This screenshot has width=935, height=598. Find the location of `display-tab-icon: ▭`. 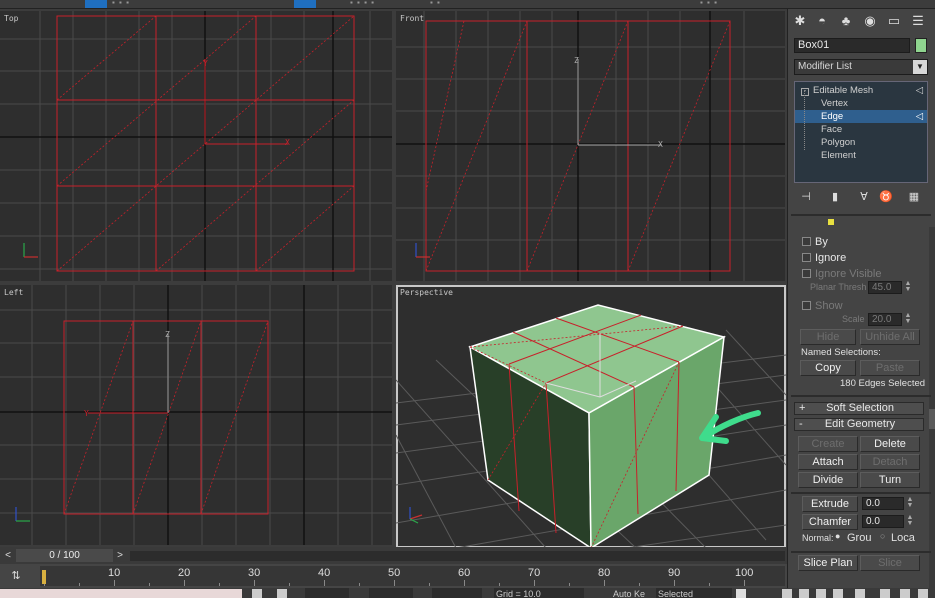

display-tab-icon: ▭ is located at coordinates (894, 21).